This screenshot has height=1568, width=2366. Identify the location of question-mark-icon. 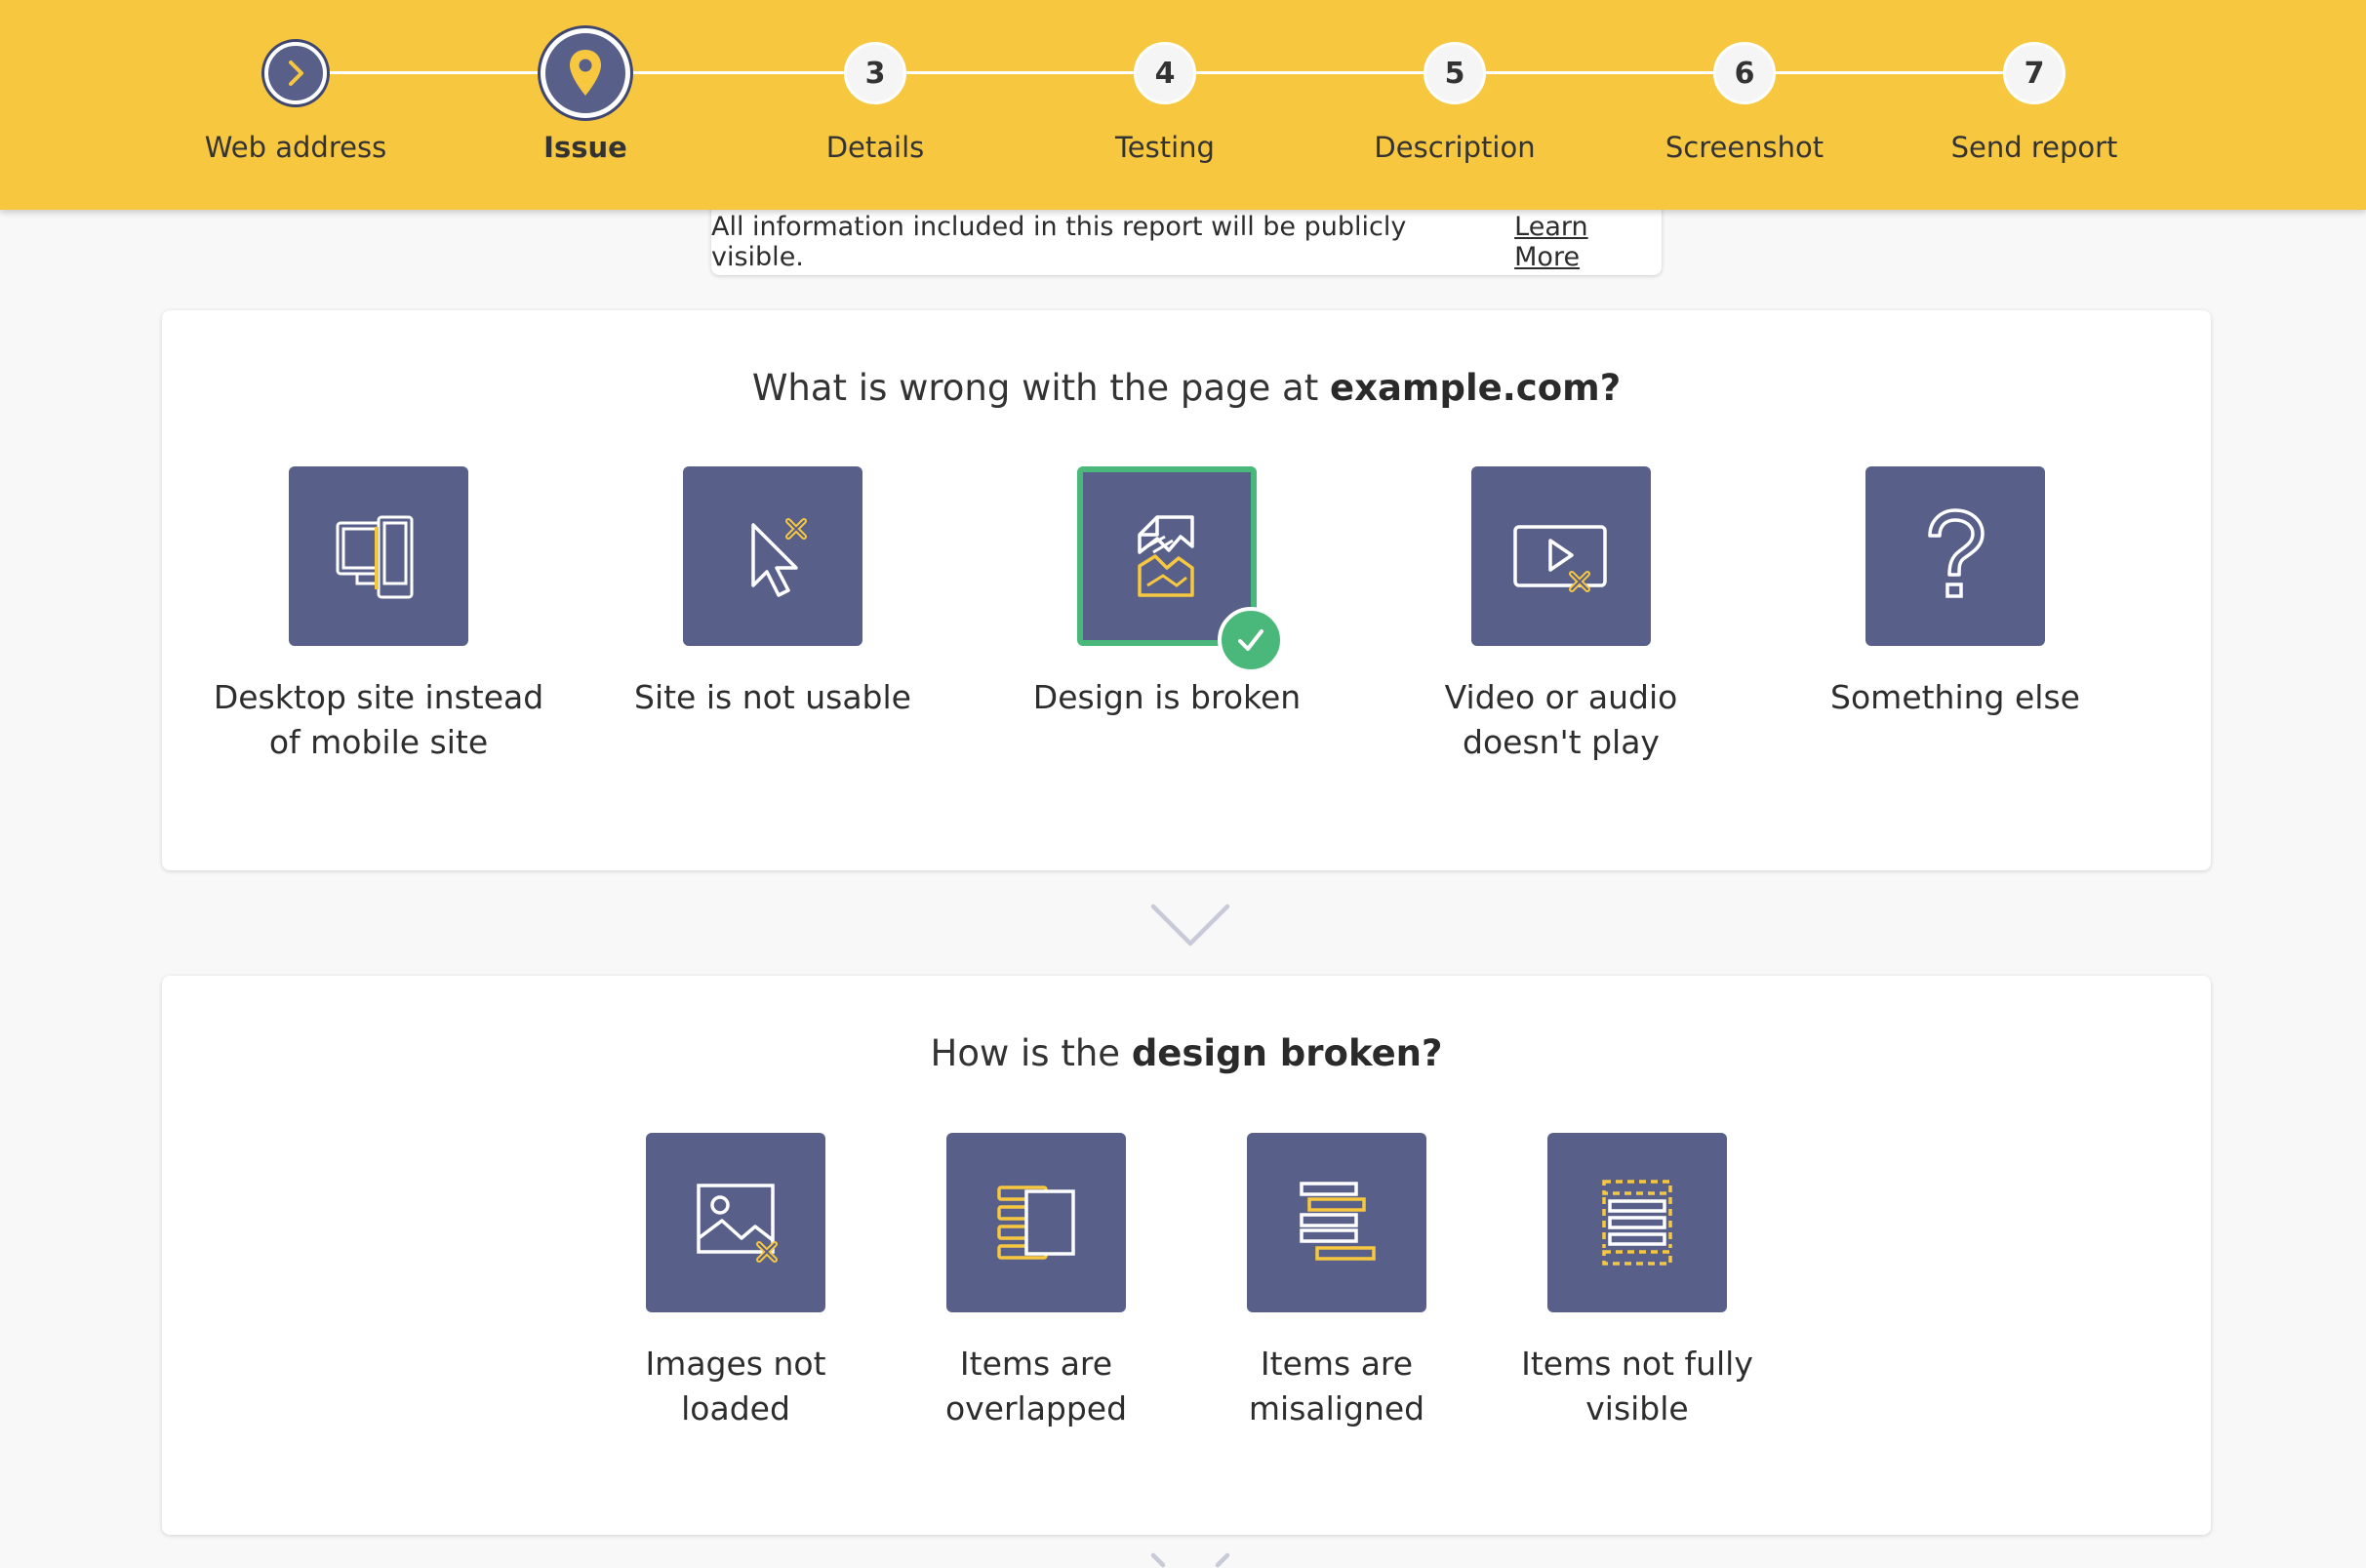
(1956, 553).